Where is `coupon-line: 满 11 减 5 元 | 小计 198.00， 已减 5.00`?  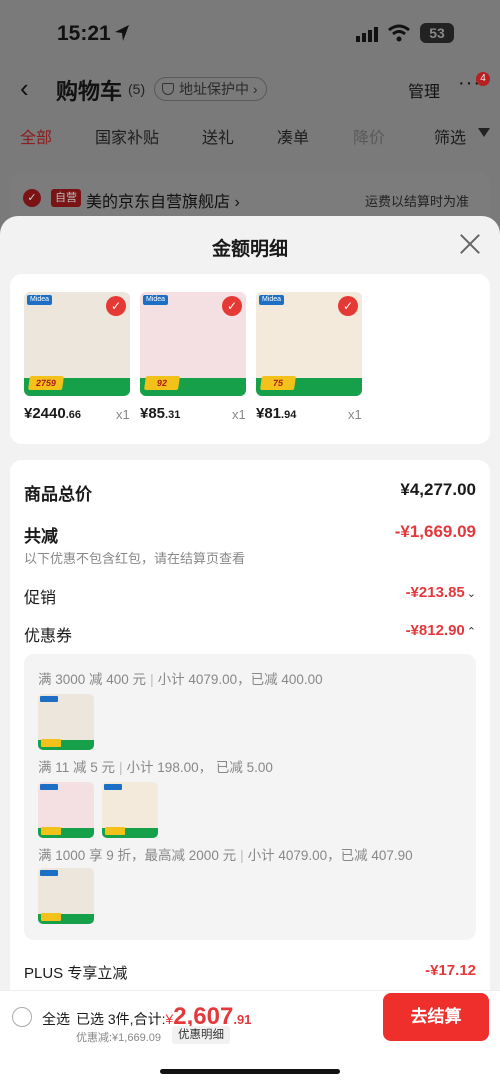
coupon-line: 满 11 减 5 元 | 小计 198.00， 已减 5.00 is located at coordinates (155, 767).